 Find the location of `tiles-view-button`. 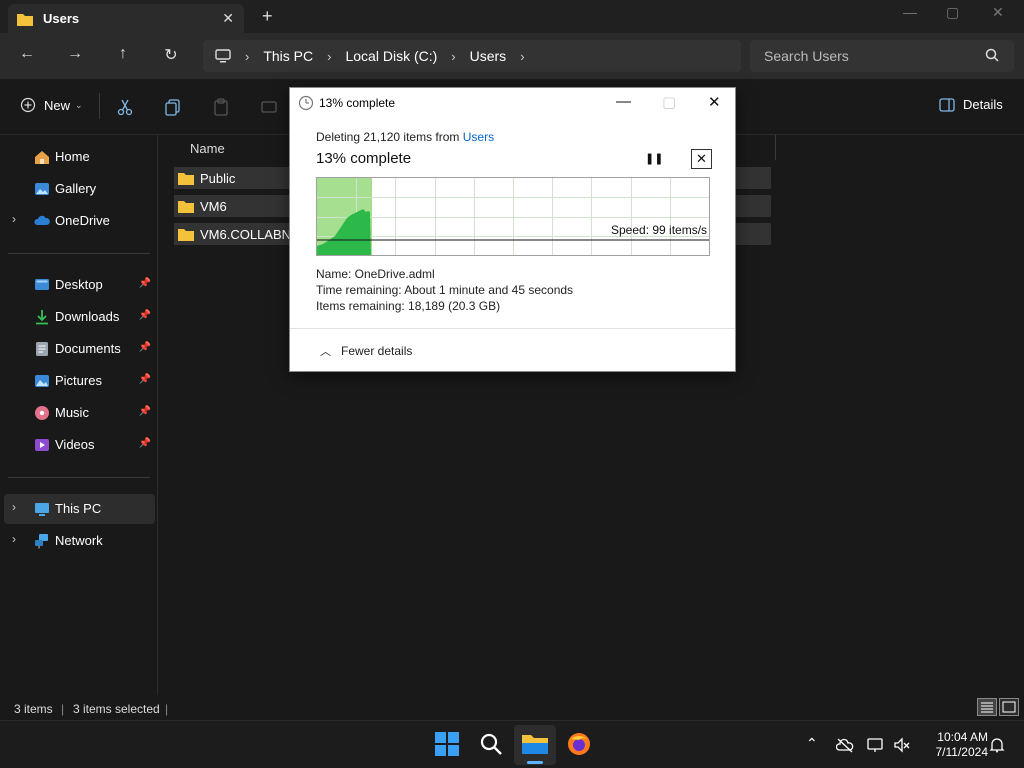

tiles-view-button is located at coordinates (1009, 707).